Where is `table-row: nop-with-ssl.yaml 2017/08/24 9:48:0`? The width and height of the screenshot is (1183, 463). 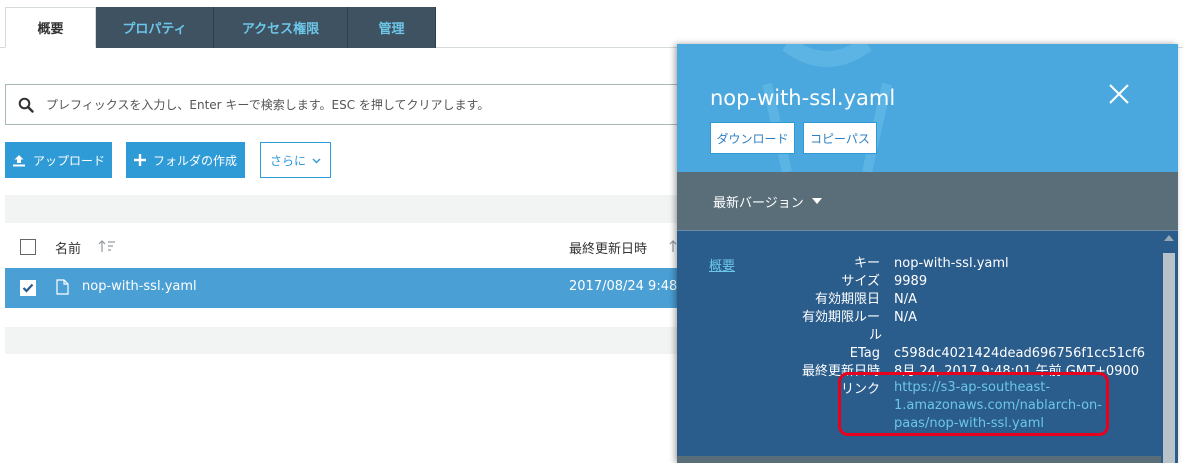
table-row: nop-with-ssl.yaml 2017/08/24 9:48:0 is located at coordinates (350, 288).